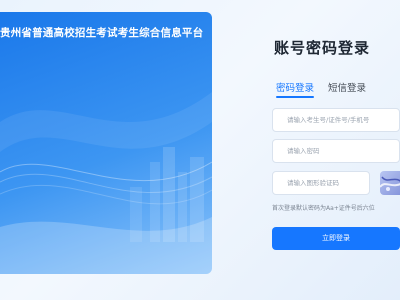 This screenshot has width=400, height=300. I want to click on password-hint: 首次登录默认密码为Aa+证件号后六位, so click(323, 208).